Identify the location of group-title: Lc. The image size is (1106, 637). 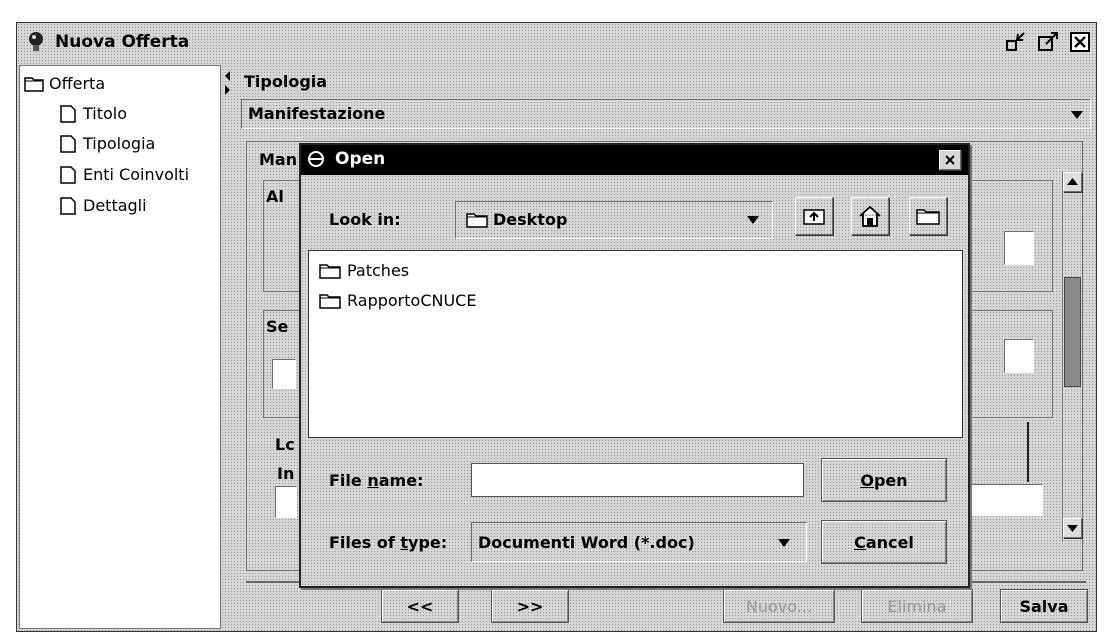
(285, 444).